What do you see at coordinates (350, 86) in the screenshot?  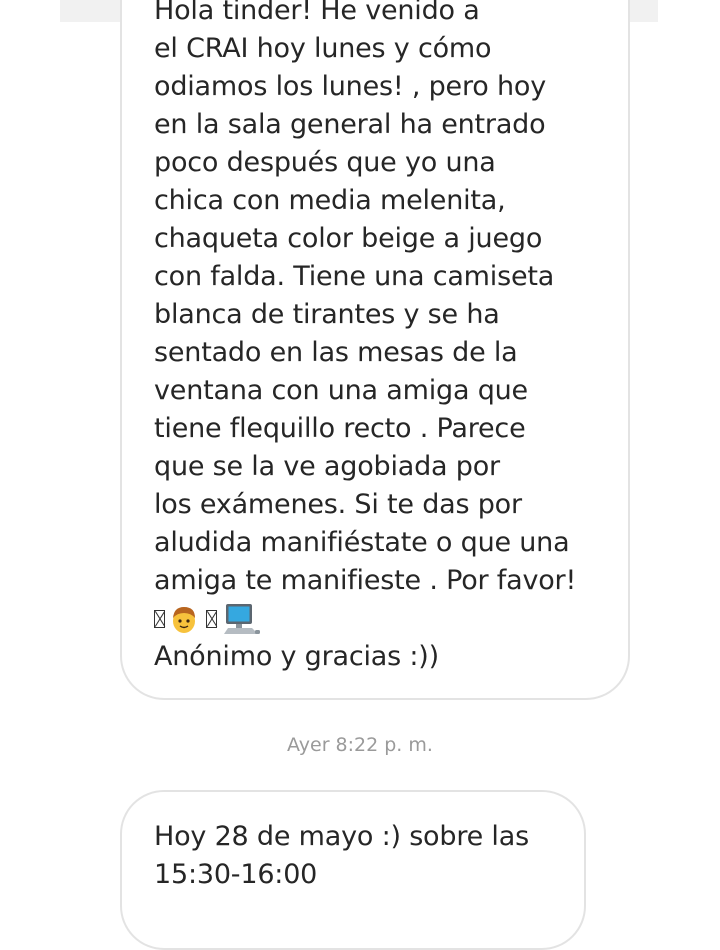 I see `message-text-line: odiamos los lunes! , pero hoy` at bounding box center [350, 86].